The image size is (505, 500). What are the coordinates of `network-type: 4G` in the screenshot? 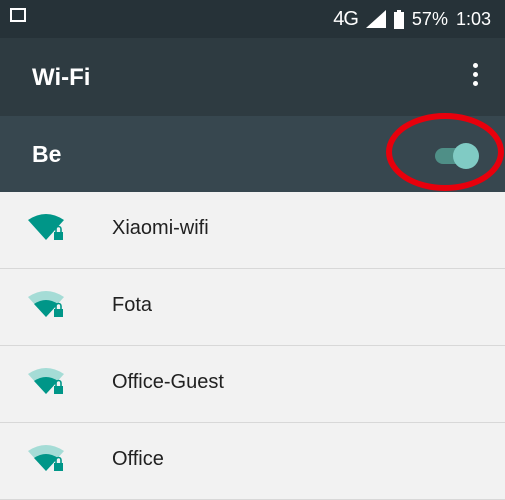 It's located at (346, 18).